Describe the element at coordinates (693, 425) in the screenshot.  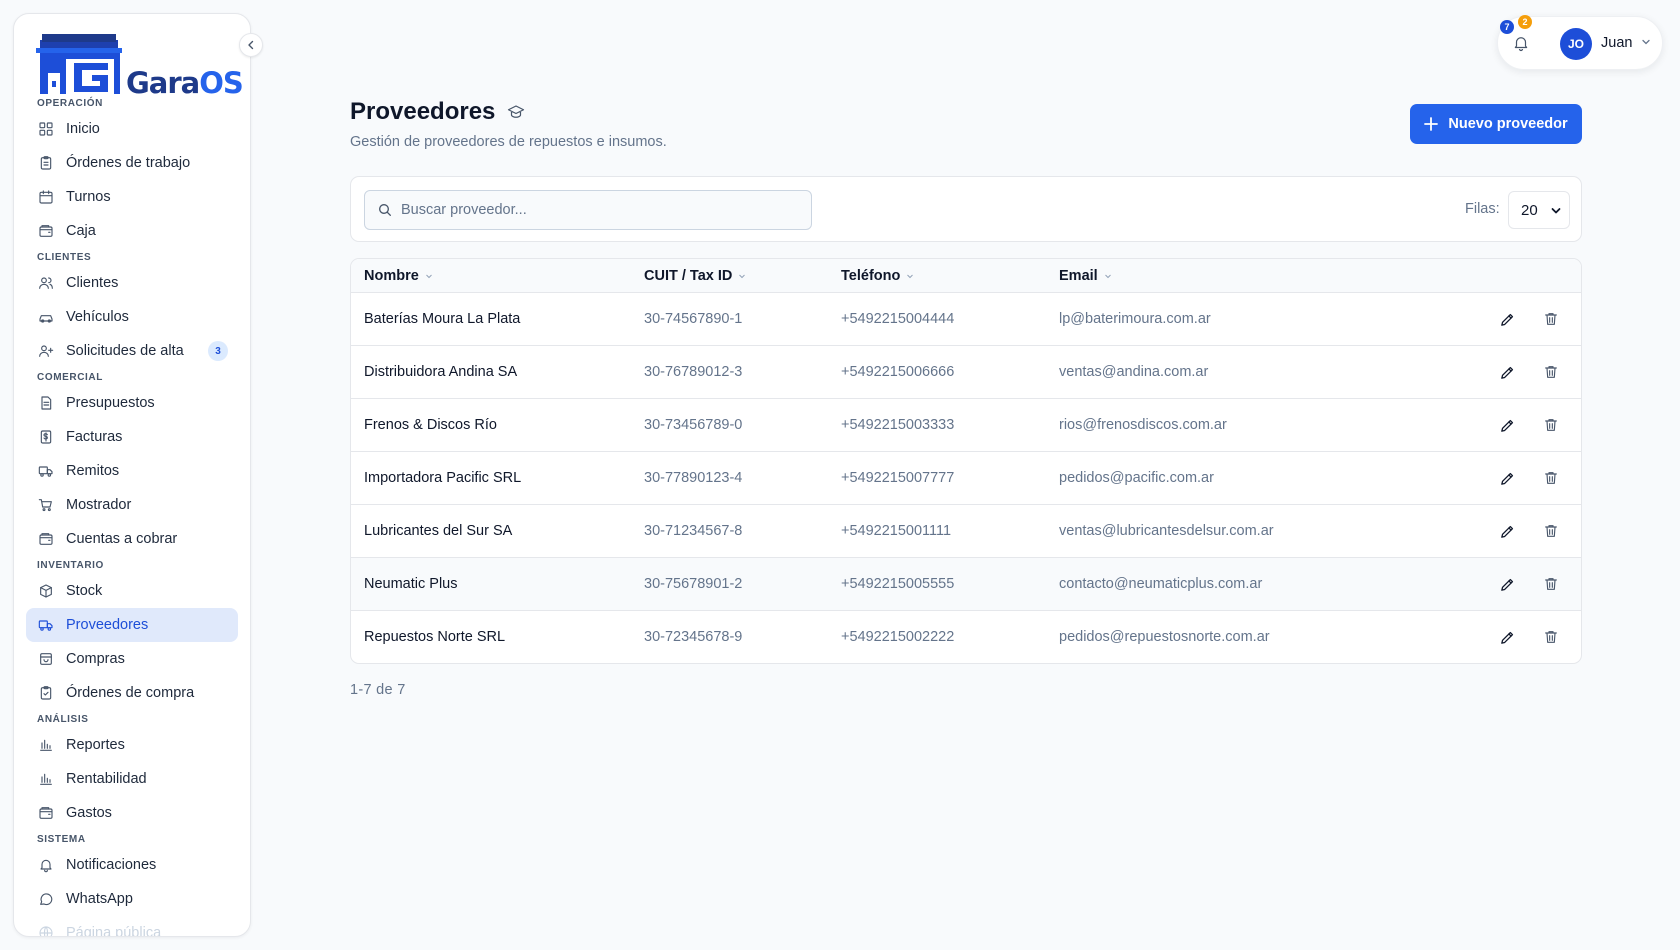
I see `supplier-cuit: 30-73456789-0` at that location.